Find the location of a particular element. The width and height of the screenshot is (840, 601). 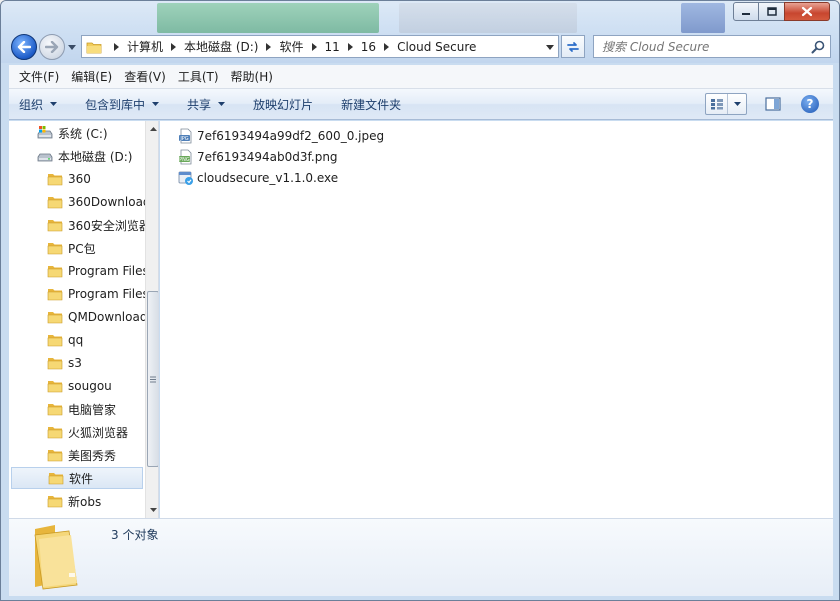

menu-help: 帮助(H) is located at coordinates (252, 76).